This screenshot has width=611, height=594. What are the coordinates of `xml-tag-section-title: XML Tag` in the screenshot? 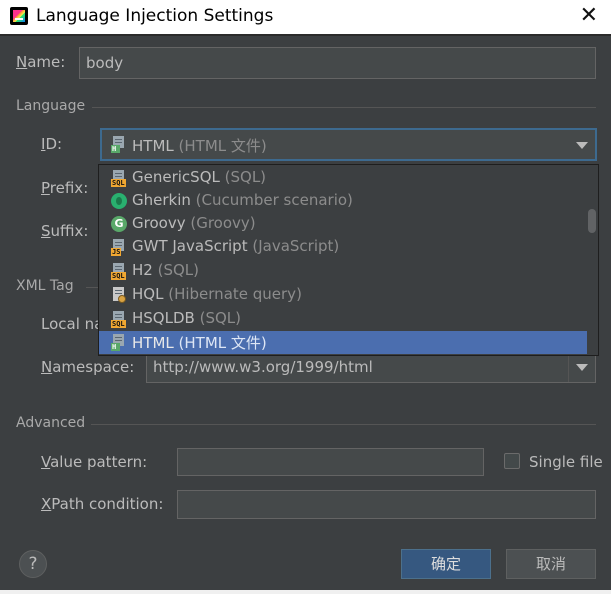 It's located at (45, 286).